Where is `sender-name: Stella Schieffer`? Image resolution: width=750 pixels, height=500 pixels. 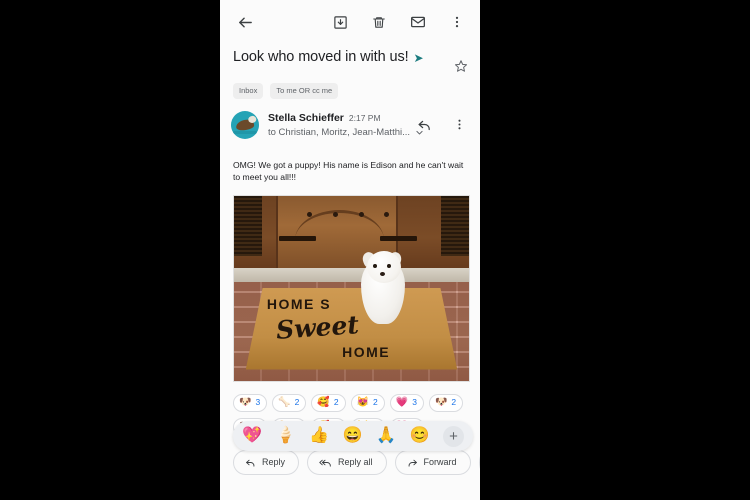 sender-name: Stella Schieffer is located at coordinates (306, 117).